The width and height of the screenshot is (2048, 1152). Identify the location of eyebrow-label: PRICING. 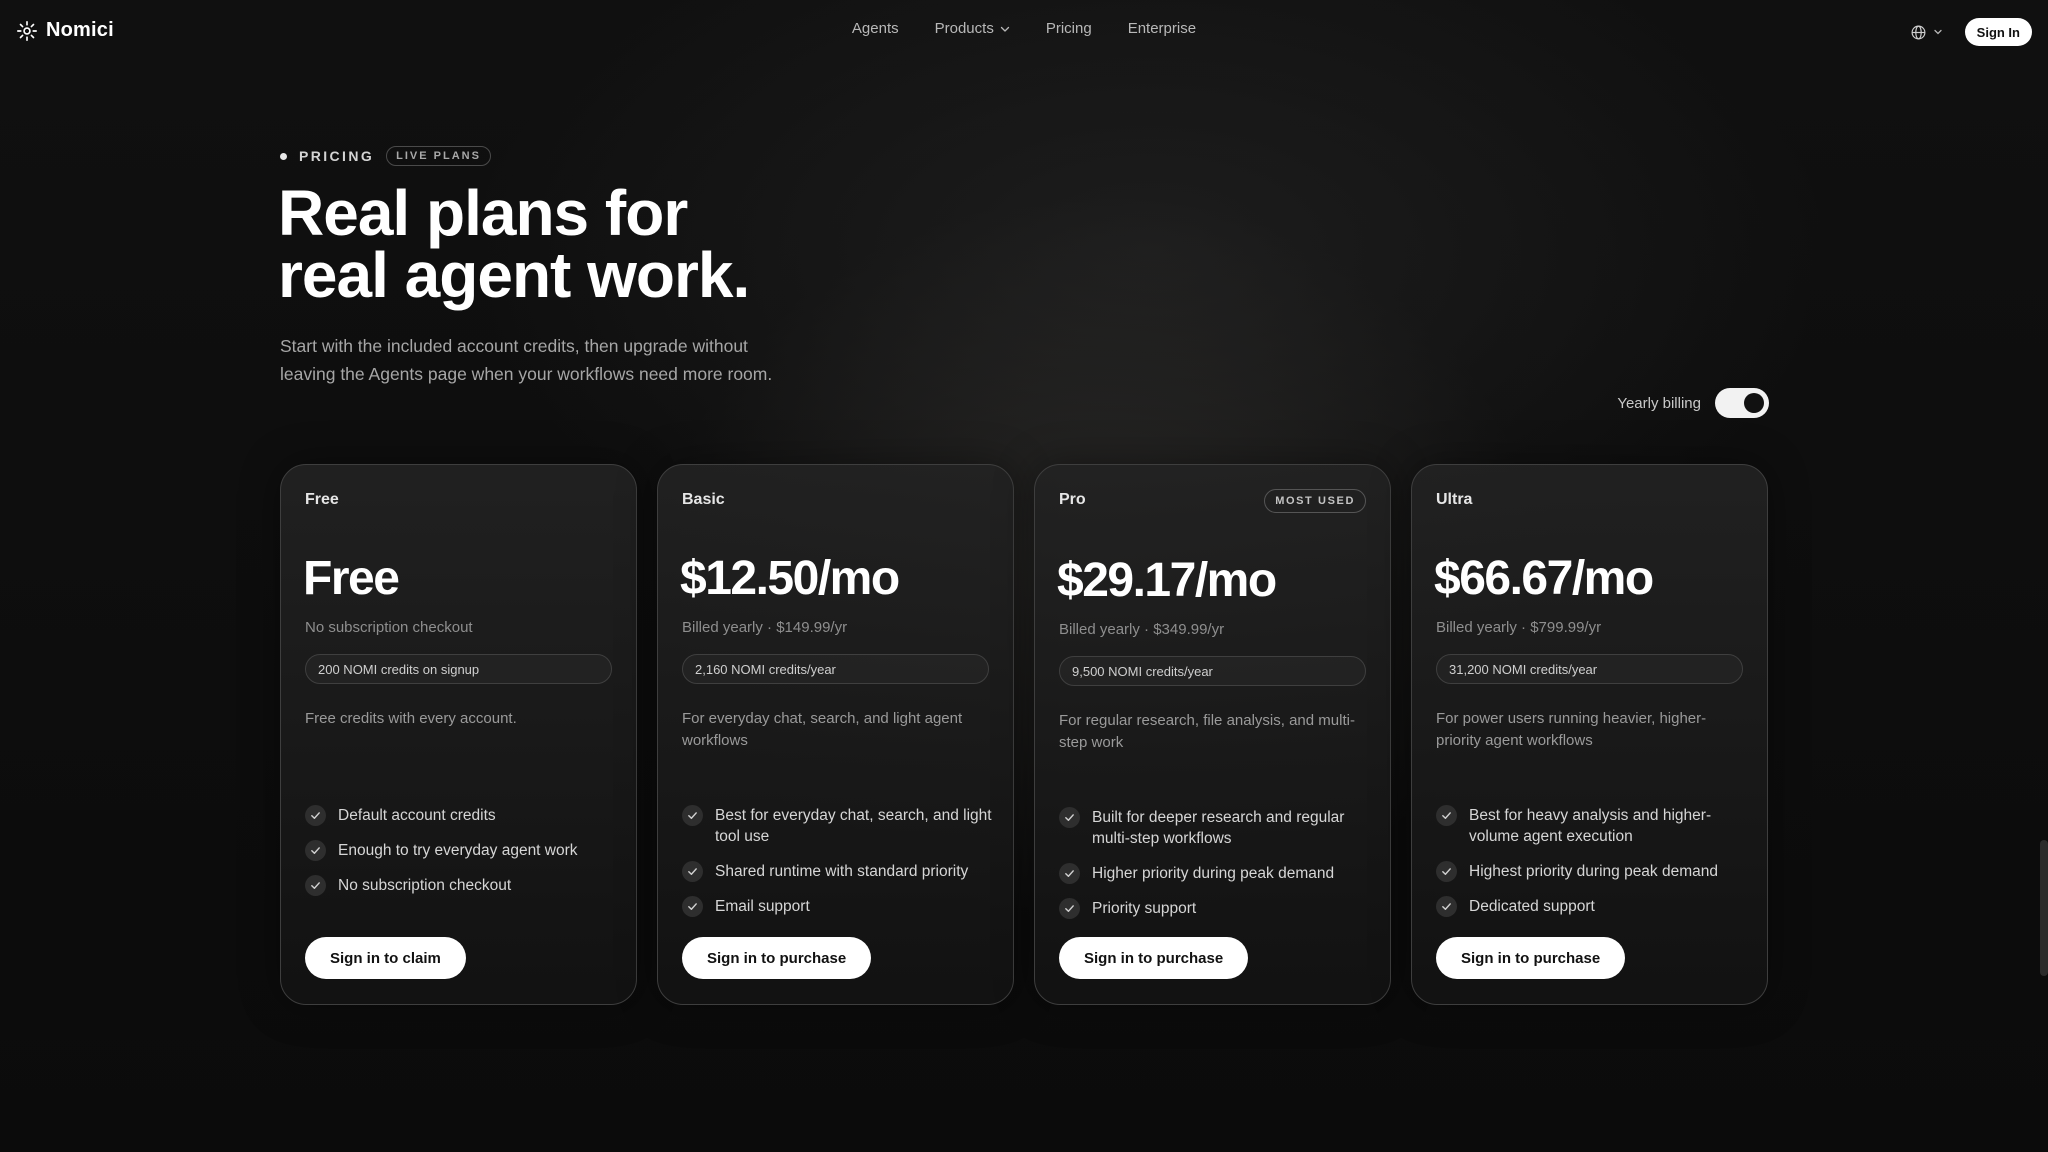
(337, 156).